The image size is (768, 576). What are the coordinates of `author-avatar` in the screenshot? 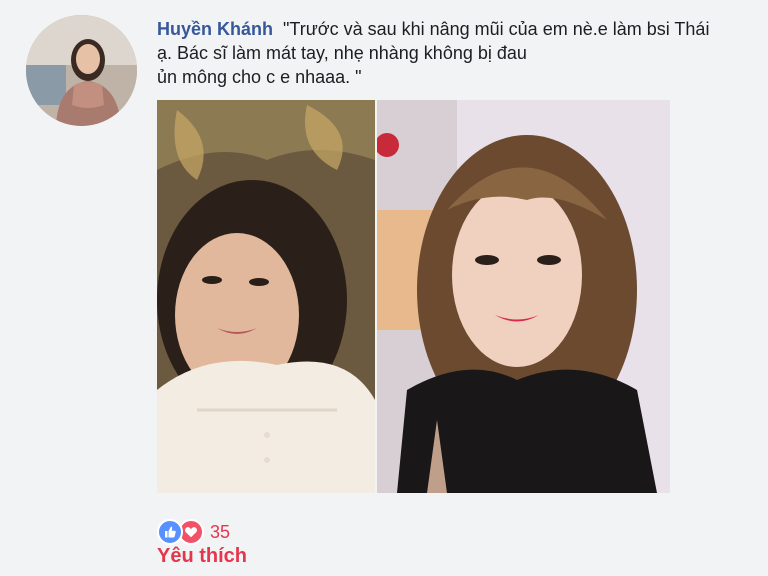 It's located at (81, 70).